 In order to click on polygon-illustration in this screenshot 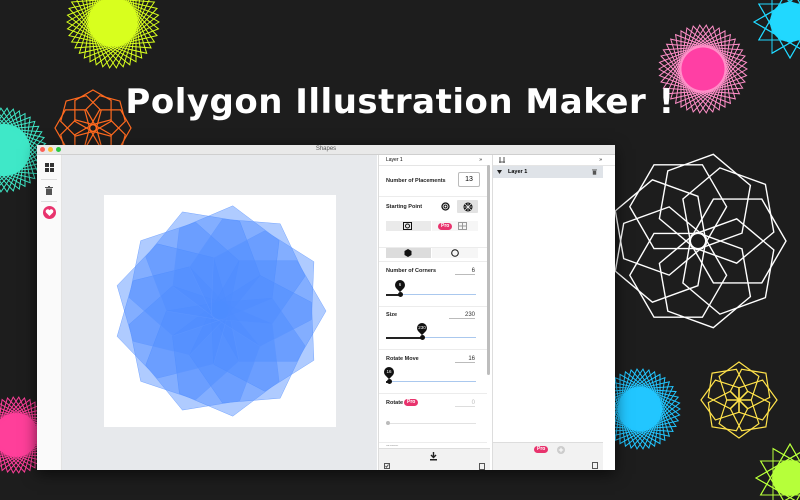, I will do `click(220, 311)`.